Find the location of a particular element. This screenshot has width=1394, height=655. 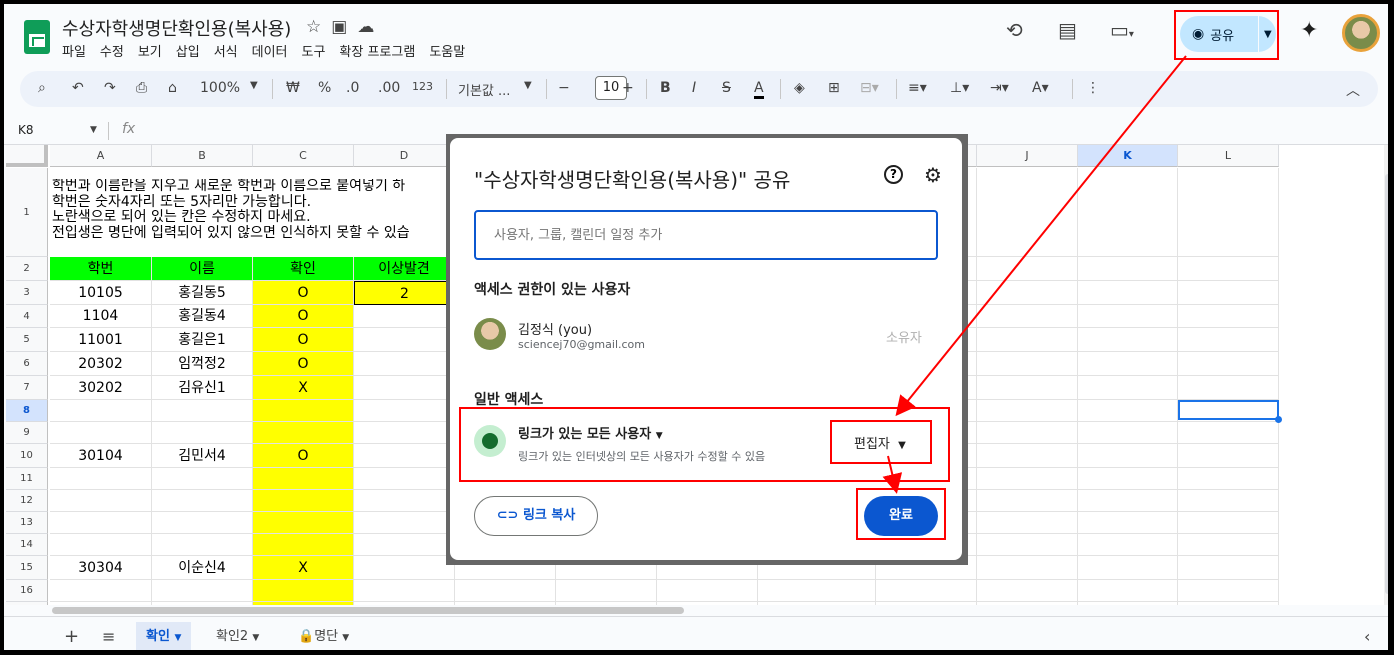

data-cell-name: 홍길동5 is located at coordinates (202, 293).